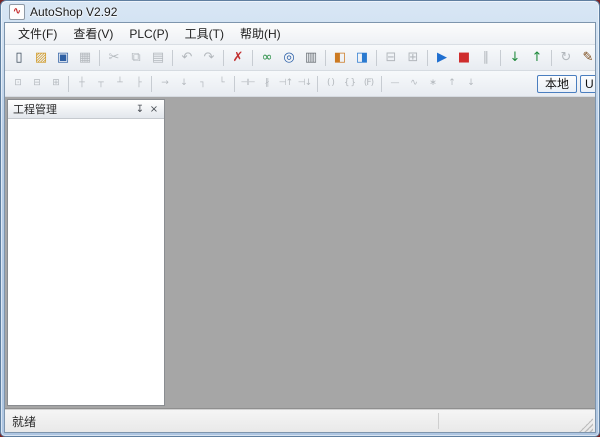 This screenshot has width=600, height=437. I want to click on toolbar-row-1: ▯▨▣▦✂⧉▤↶↷✗∞◎▥◧◨⊟⊞▶■∥↓↑↻✎◫, so click(300, 58).